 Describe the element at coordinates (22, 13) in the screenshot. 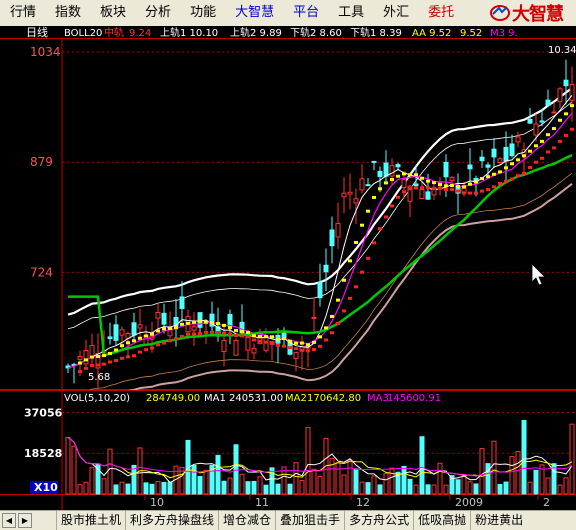

I see `menu-item-0: 行情` at that location.